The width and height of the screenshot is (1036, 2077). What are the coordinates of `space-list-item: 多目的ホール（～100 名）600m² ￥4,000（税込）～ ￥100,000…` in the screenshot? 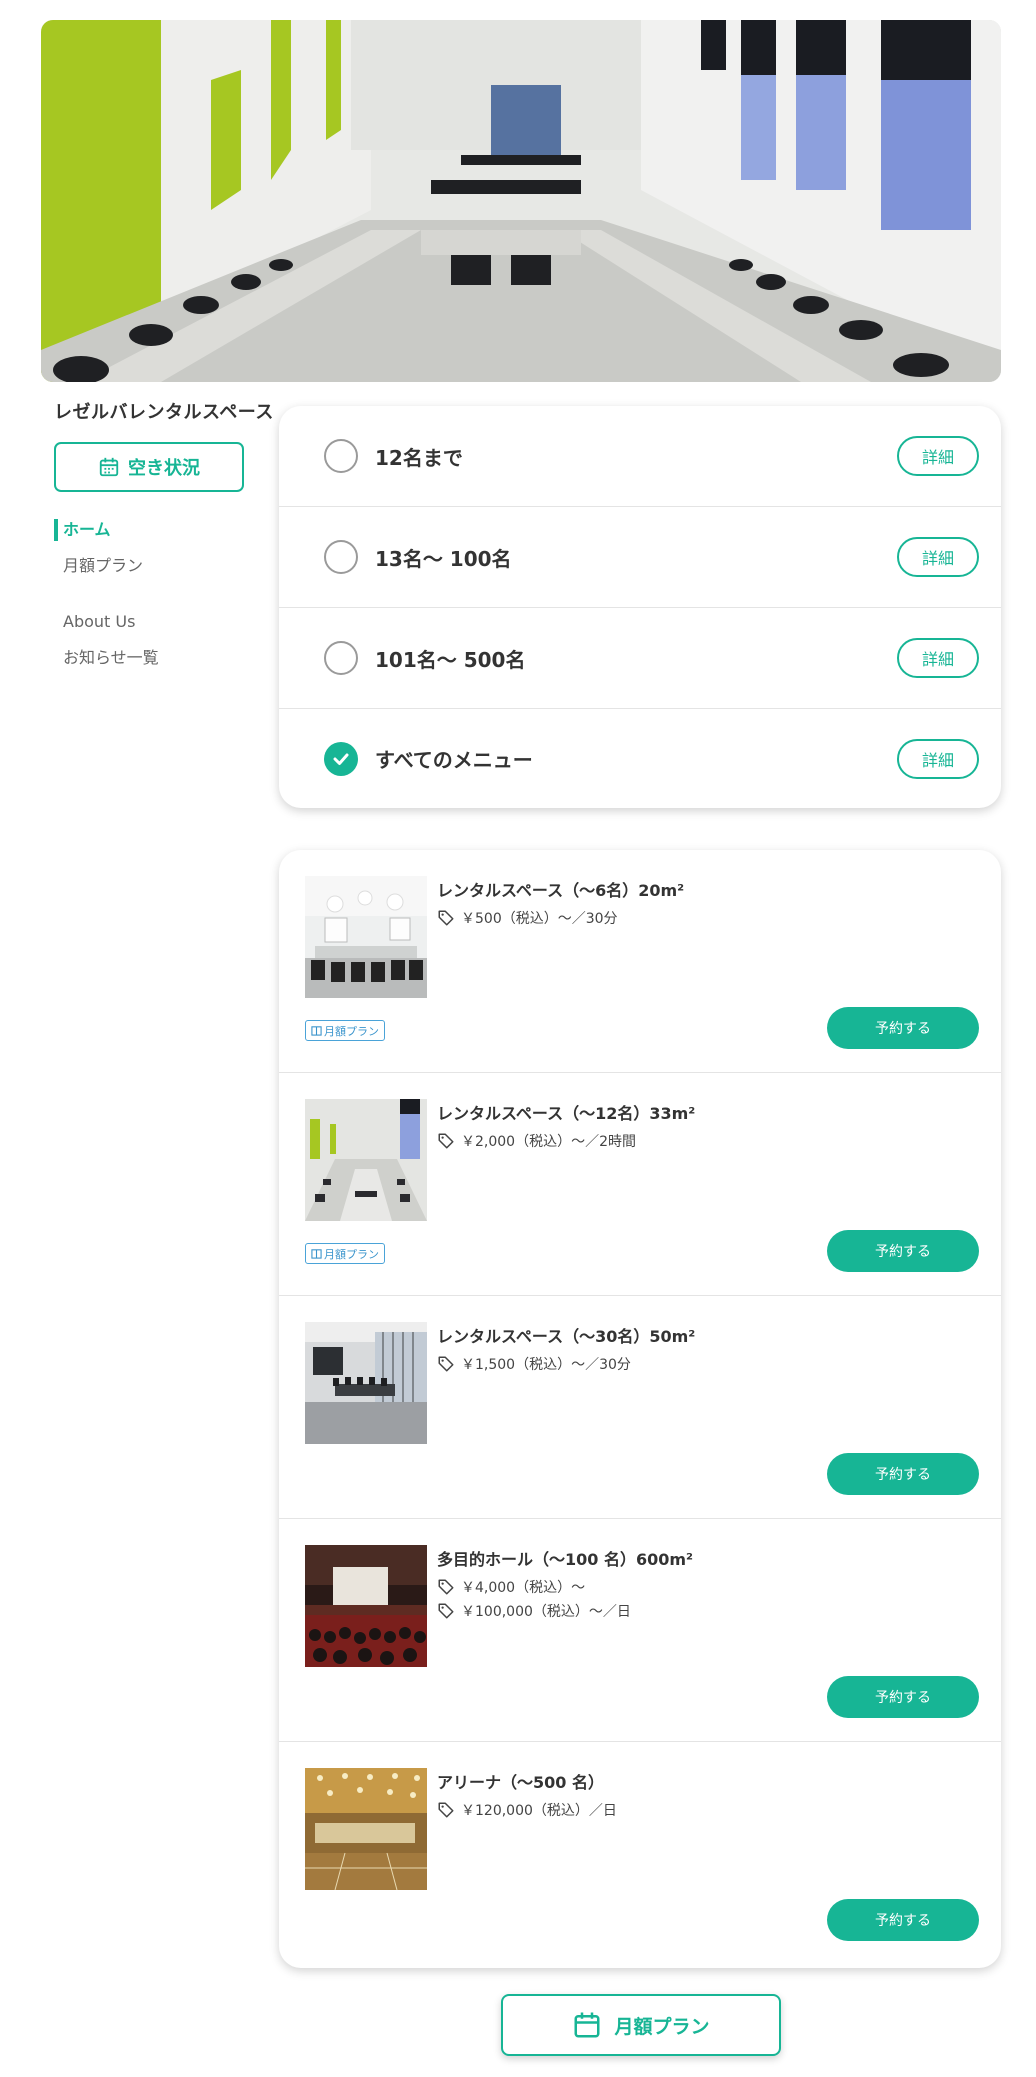 It's located at (640, 1630).